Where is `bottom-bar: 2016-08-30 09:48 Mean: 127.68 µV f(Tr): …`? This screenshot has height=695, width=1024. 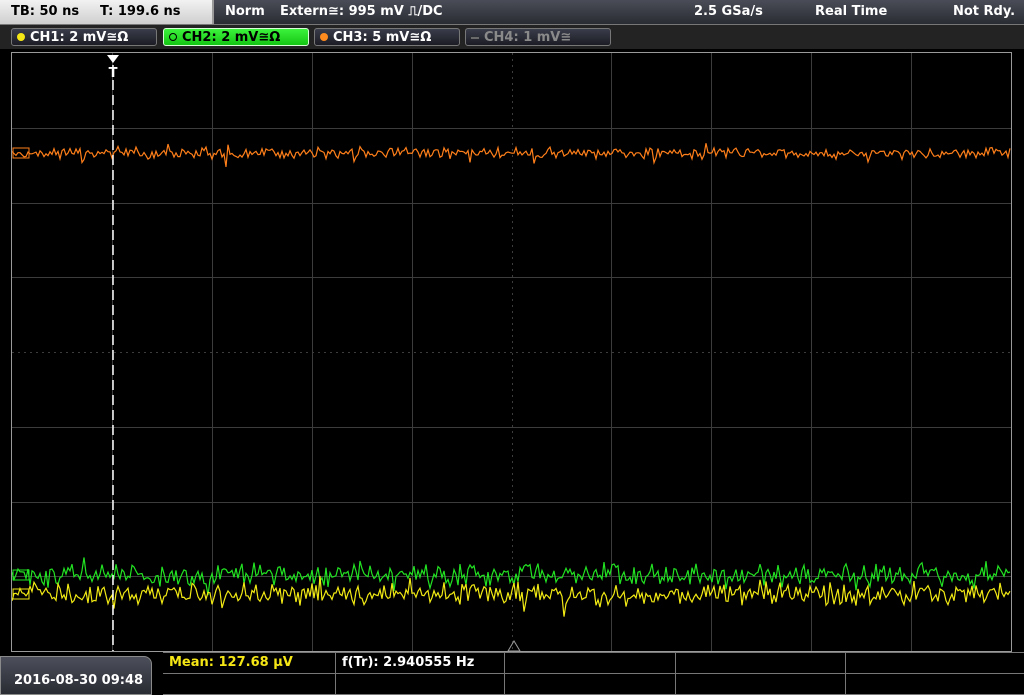
bottom-bar: 2016-08-30 09:48 Mean: 127.68 µV f(Tr): … is located at coordinates (512, 673).